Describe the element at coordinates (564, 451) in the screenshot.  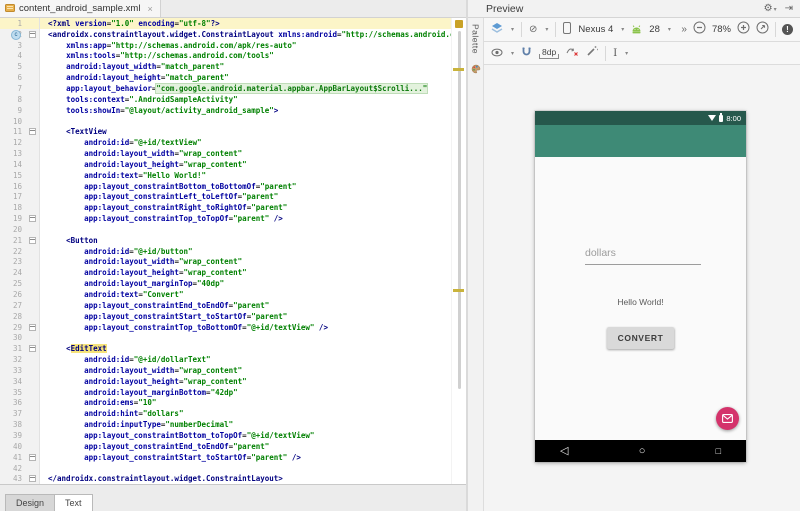
I see `back-icon: ◁` at that location.